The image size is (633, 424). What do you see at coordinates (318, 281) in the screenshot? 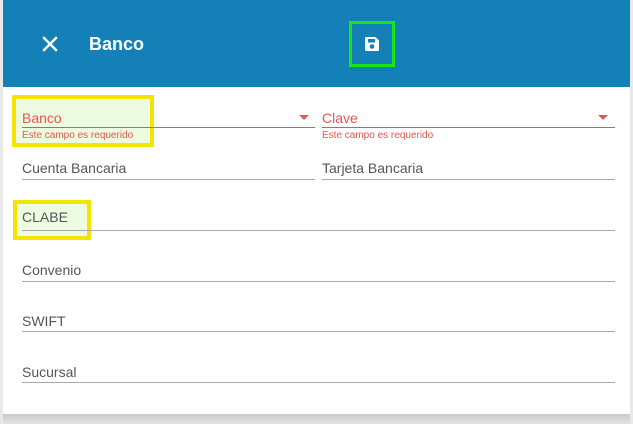
I see `convenio-underline` at bounding box center [318, 281].